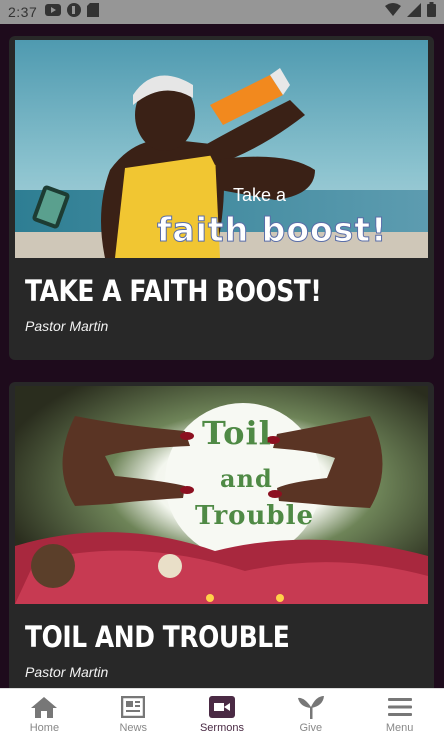 This screenshot has width=444, height=741. I want to click on nav-news: News, so click(133, 715).